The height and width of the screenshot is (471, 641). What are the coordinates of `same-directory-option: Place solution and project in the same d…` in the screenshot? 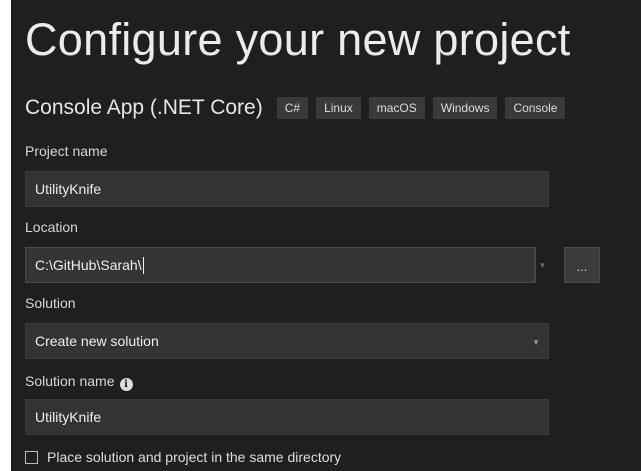 It's located at (183, 457).